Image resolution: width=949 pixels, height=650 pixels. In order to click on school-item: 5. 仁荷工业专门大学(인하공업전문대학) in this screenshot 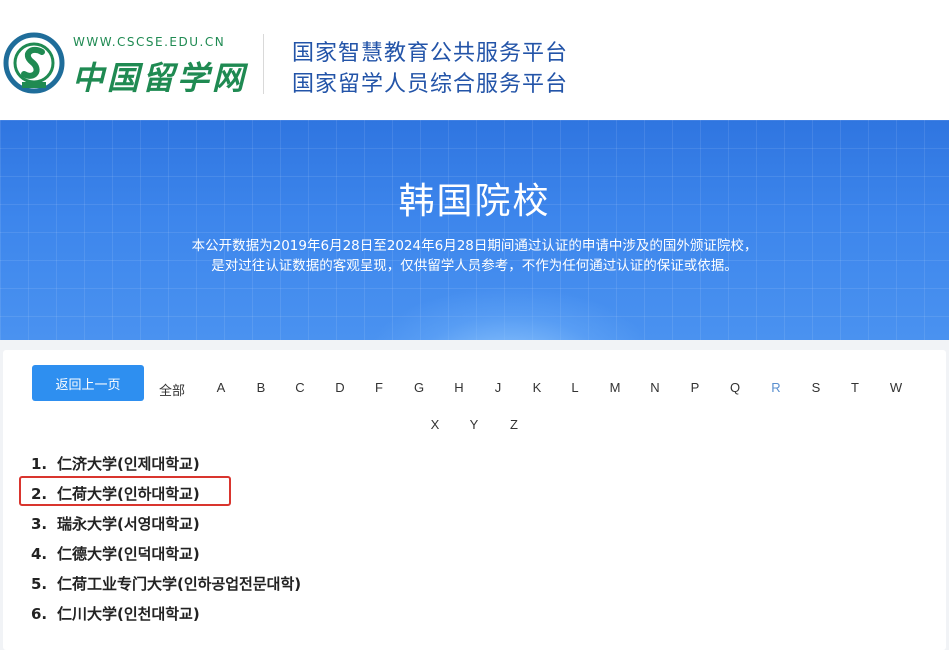, I will do `click(166, 583)`.